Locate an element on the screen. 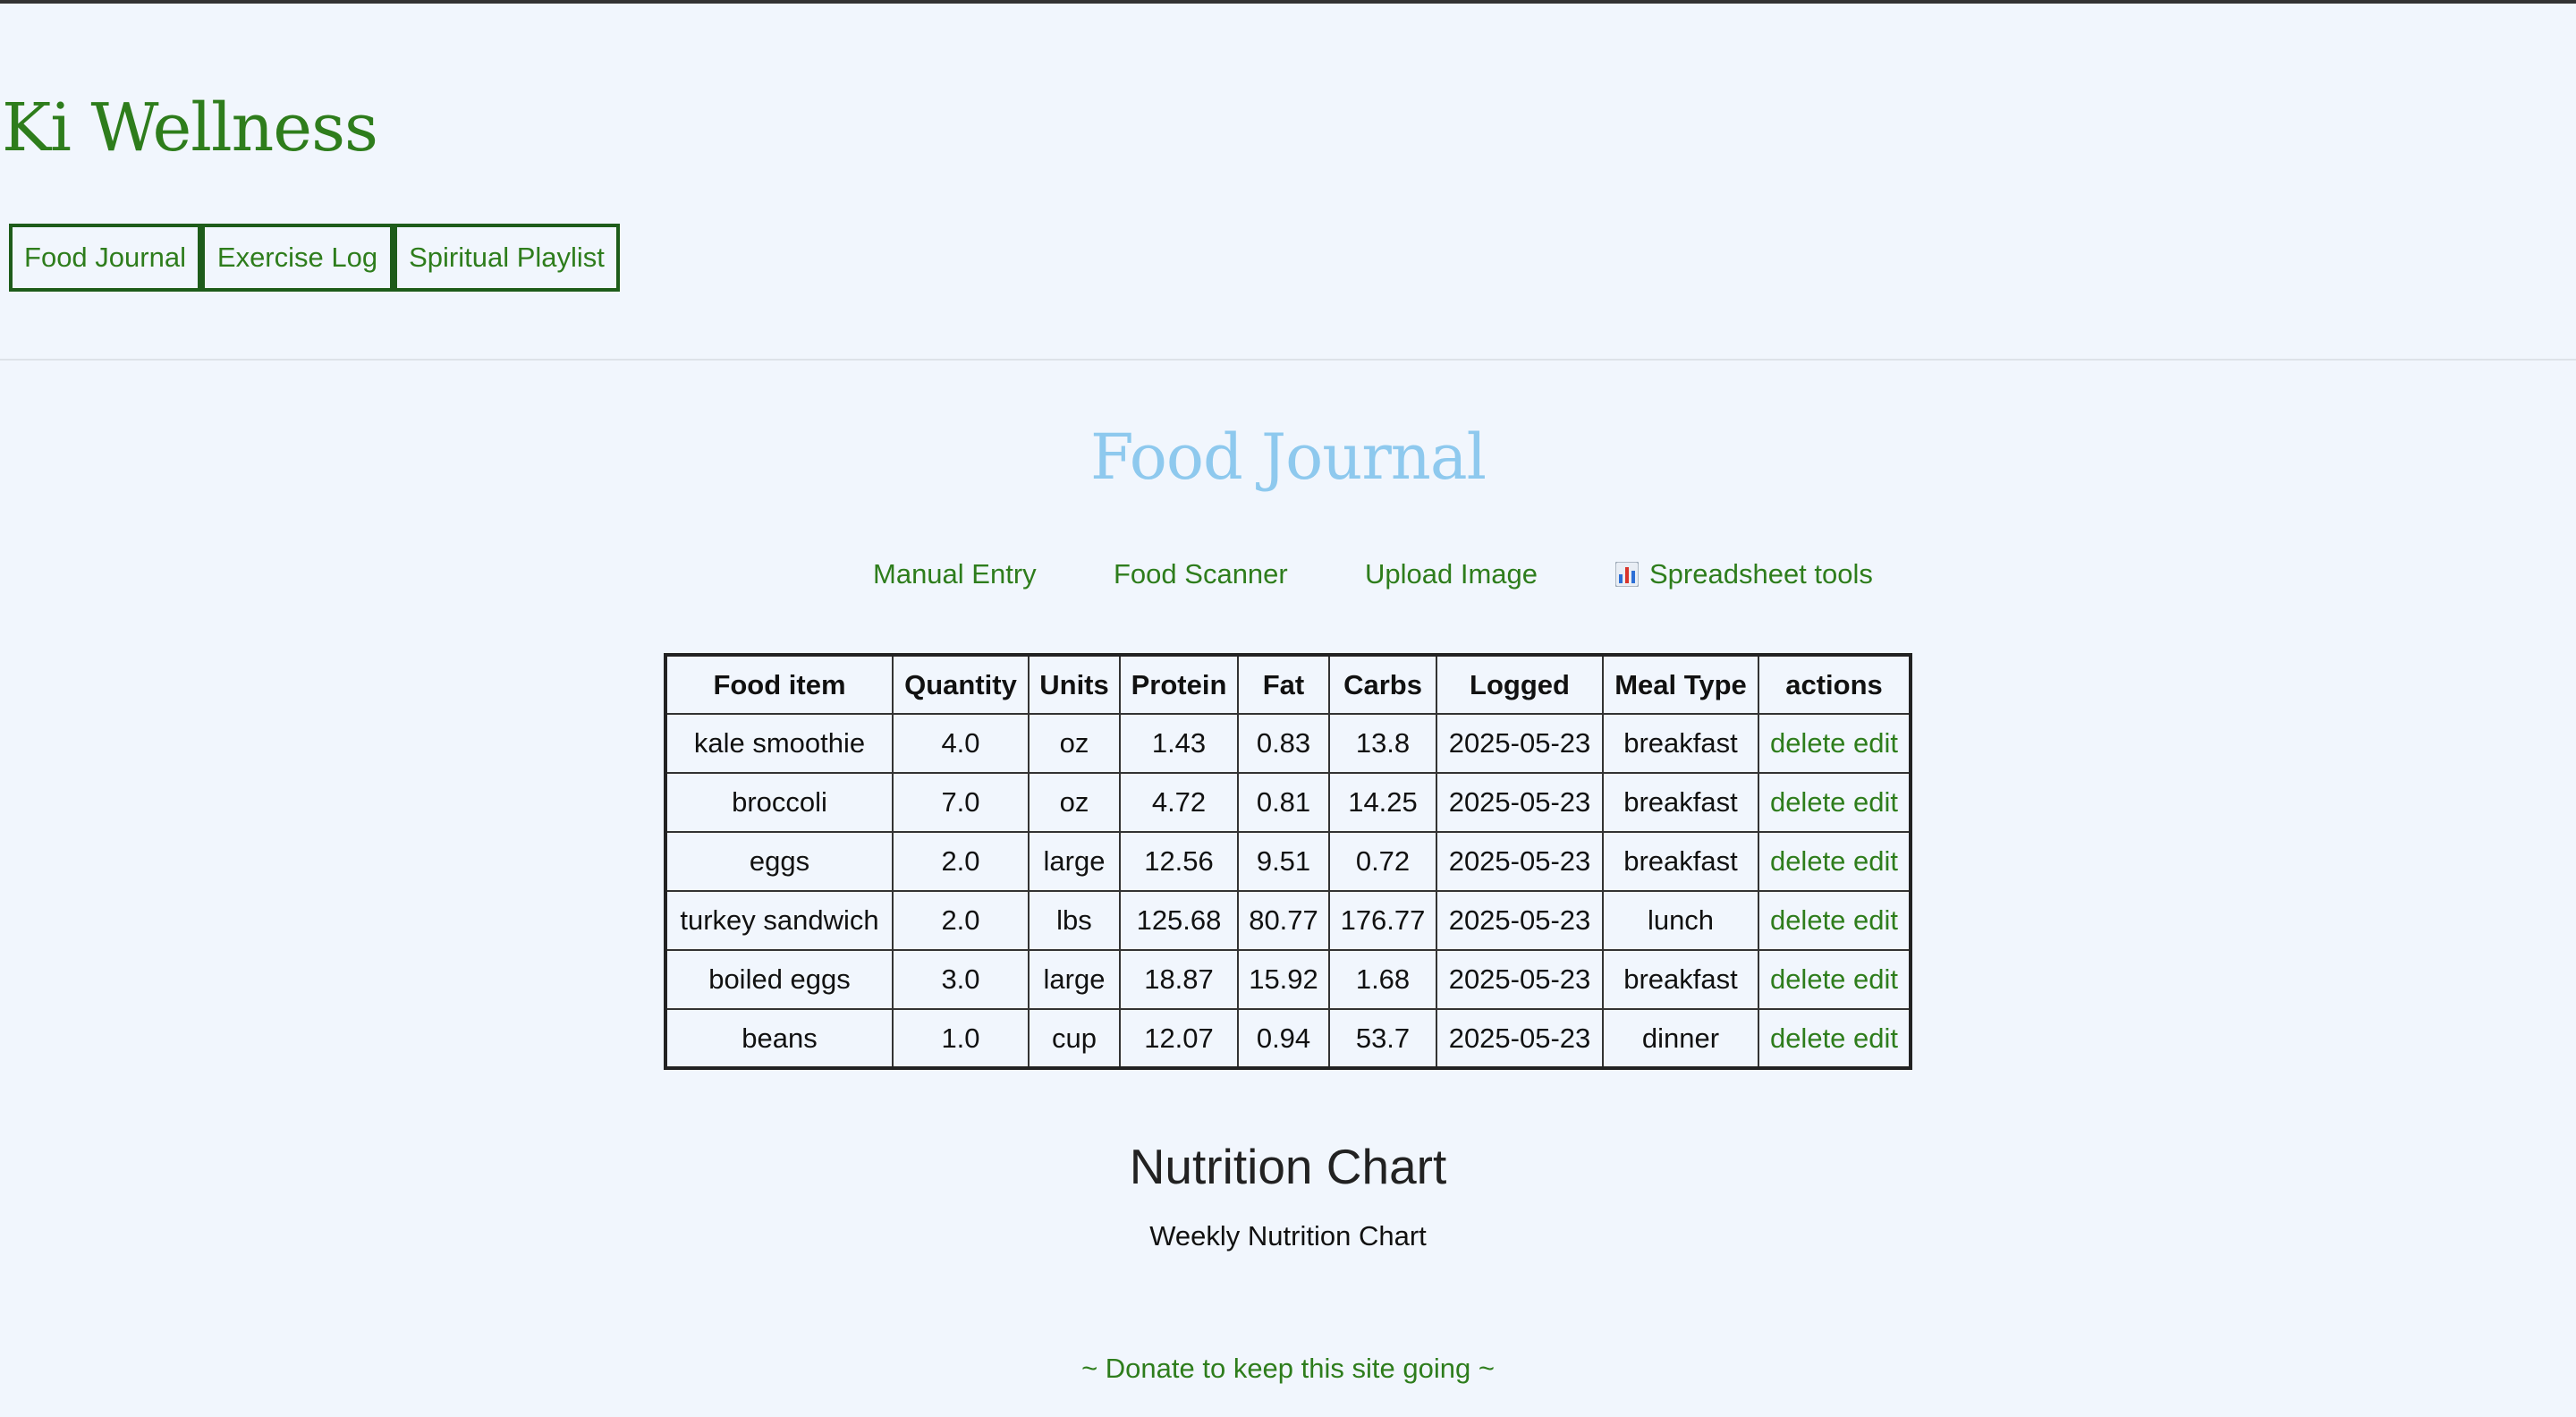  fat-cell: 9.51 is located at coordinates (1283, 862).